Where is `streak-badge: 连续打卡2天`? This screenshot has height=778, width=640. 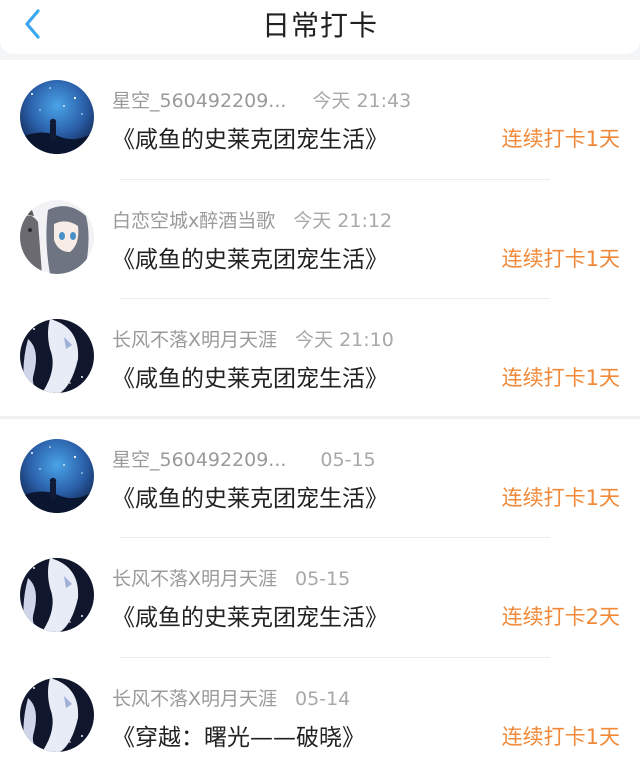
streak-badge: 连续打卡2天 is located at coordinates (560, 617).